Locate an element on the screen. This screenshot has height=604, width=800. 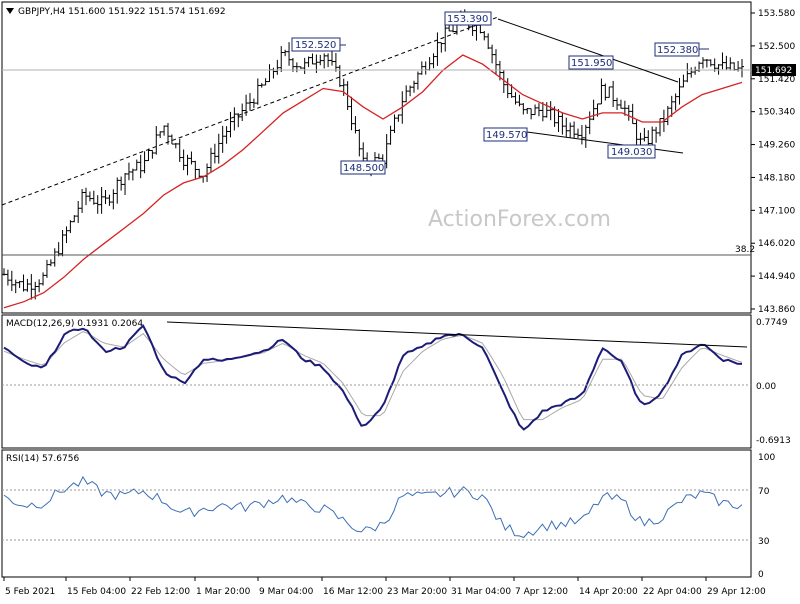
x-tick-label: 29 Apr 12:00 is located at coordinates (736, 592).